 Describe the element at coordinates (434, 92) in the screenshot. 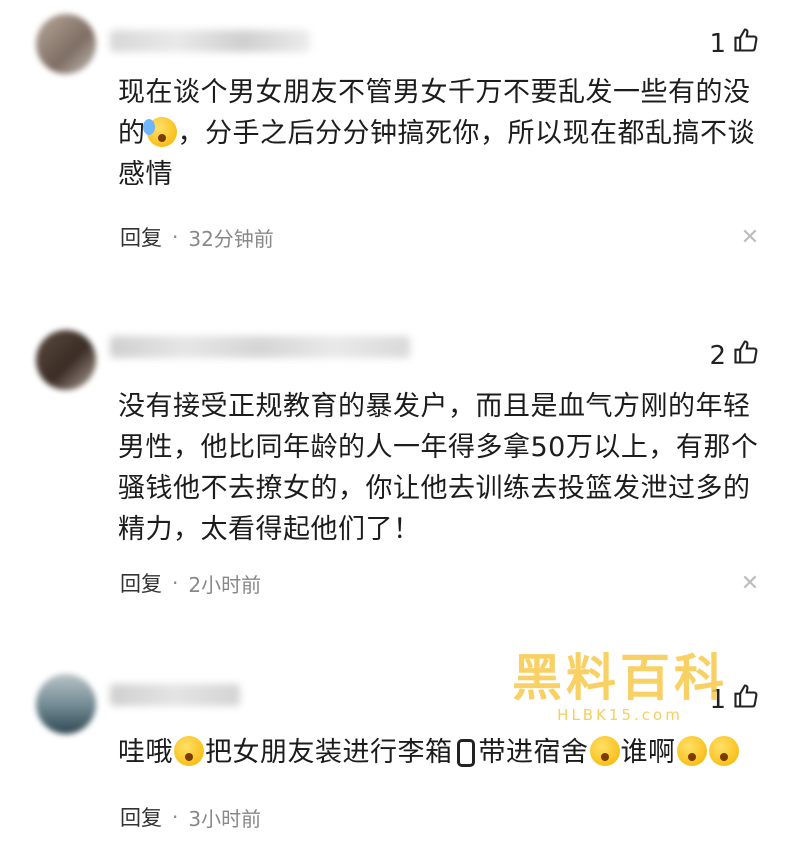

I see `comment-line: 现在谈个男女朋友不管男女千万不要乱发一些有的没` at that location.